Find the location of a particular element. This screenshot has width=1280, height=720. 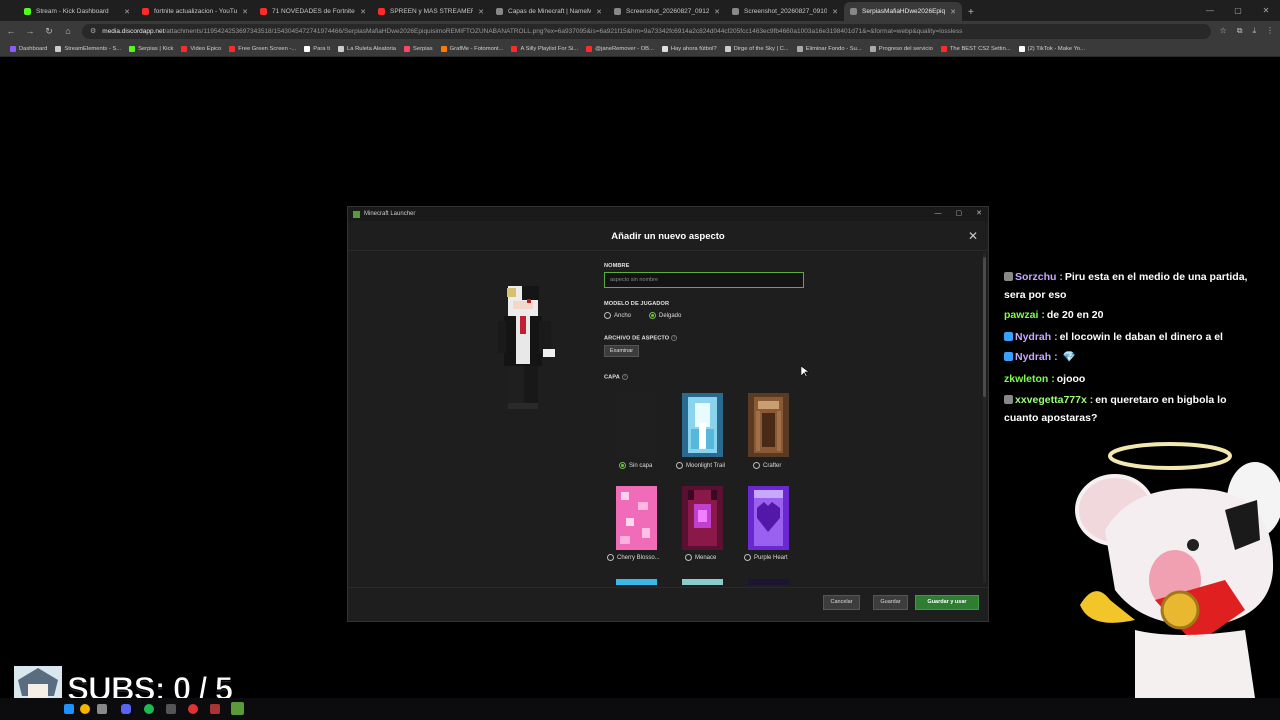

browser-tab: Capas de Minecraft | NameMC ✕ is located at coordinates (549, 11).